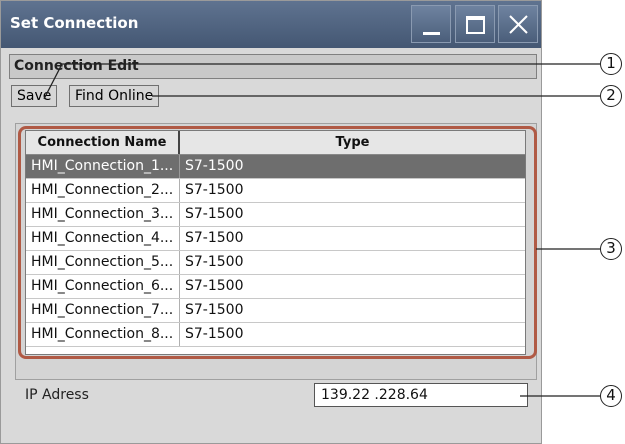 This screenshot has width=625, height=444. I want to click on callout-3: 3, so click(611, 249).